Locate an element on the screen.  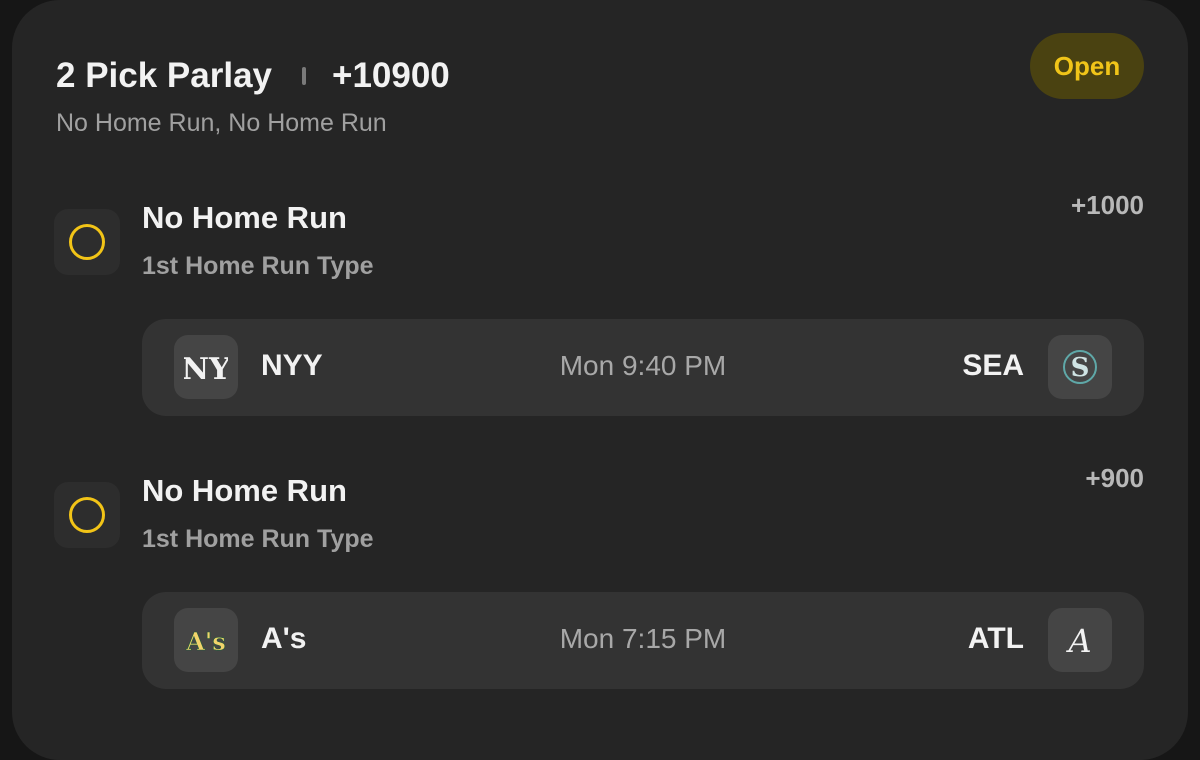
mariners-logo-icon: S is located at coordinates (1080, 367).